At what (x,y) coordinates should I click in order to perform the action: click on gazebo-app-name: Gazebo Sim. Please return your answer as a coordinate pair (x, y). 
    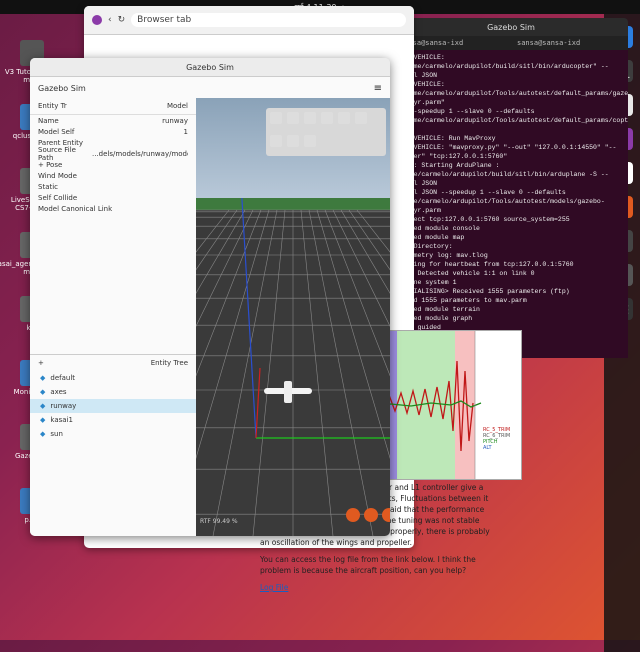
    Looking at the image, I should click on (62, 88).